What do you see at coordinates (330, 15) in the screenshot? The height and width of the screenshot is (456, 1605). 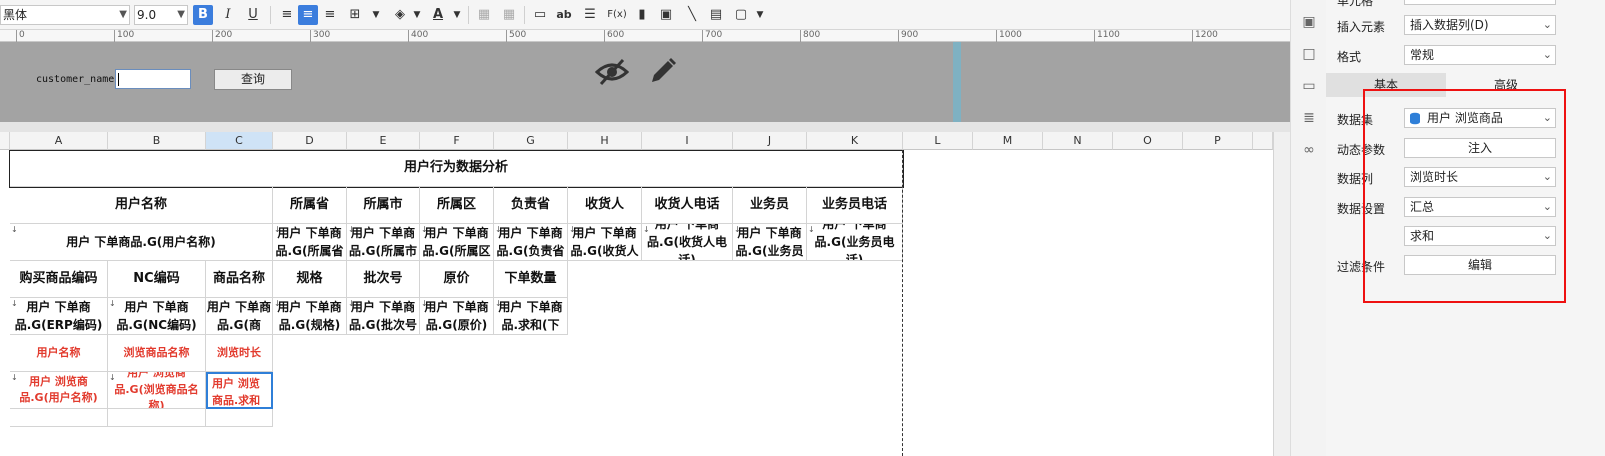 I see `align-right-icon: ≡` at bounding box center [330, 15].